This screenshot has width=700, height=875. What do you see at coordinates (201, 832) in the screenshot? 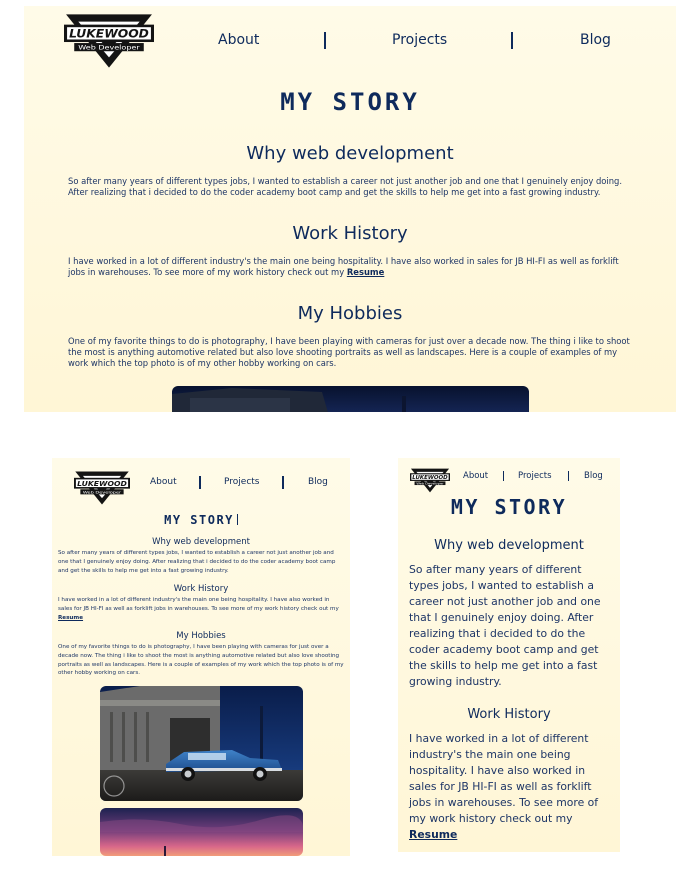
I see `sunset-photo` at bounding box center [201, 832].